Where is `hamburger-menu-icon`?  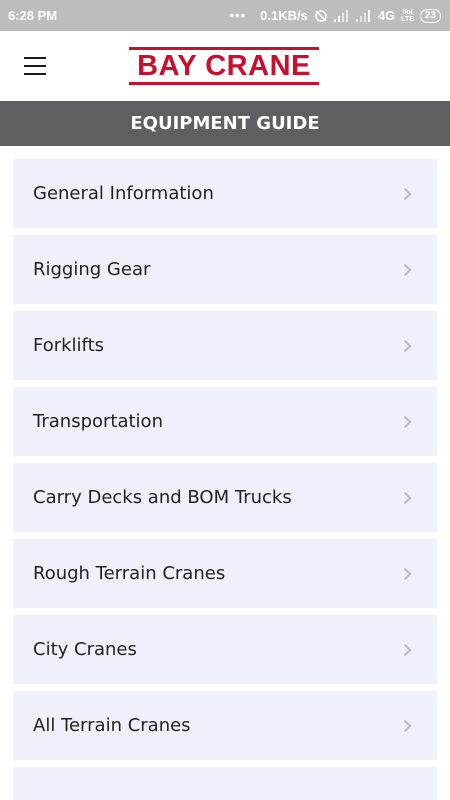 hamburger-menu-icon is located at coordinates (35, 66).